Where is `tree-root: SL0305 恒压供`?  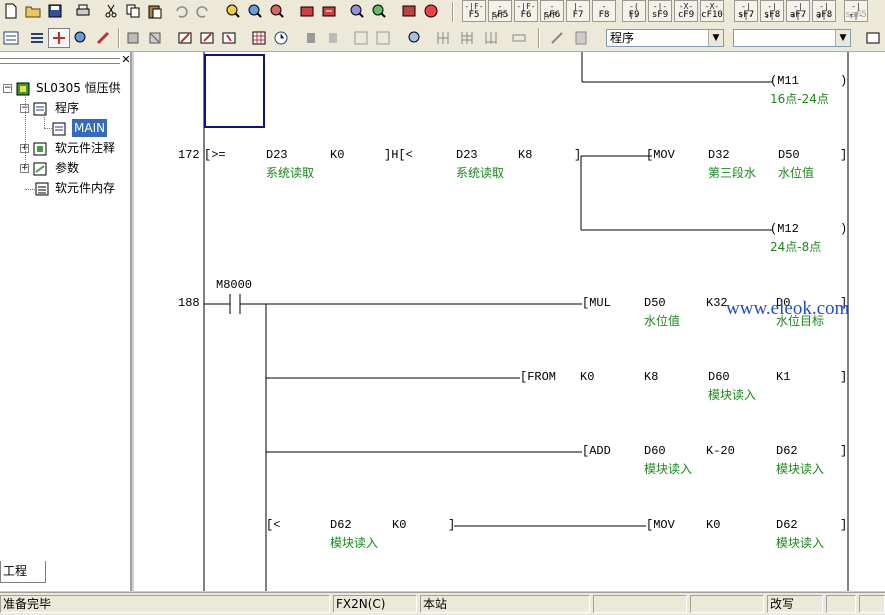
tree-root: SL0305 恒压供 is located at coordinates (78, 88).